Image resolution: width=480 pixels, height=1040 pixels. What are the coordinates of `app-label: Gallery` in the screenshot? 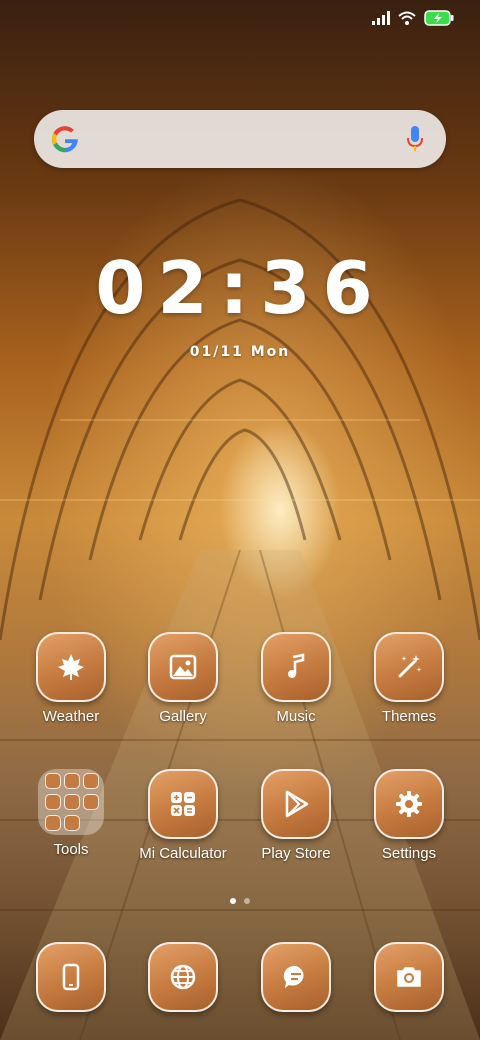 It's located at (183, 716).